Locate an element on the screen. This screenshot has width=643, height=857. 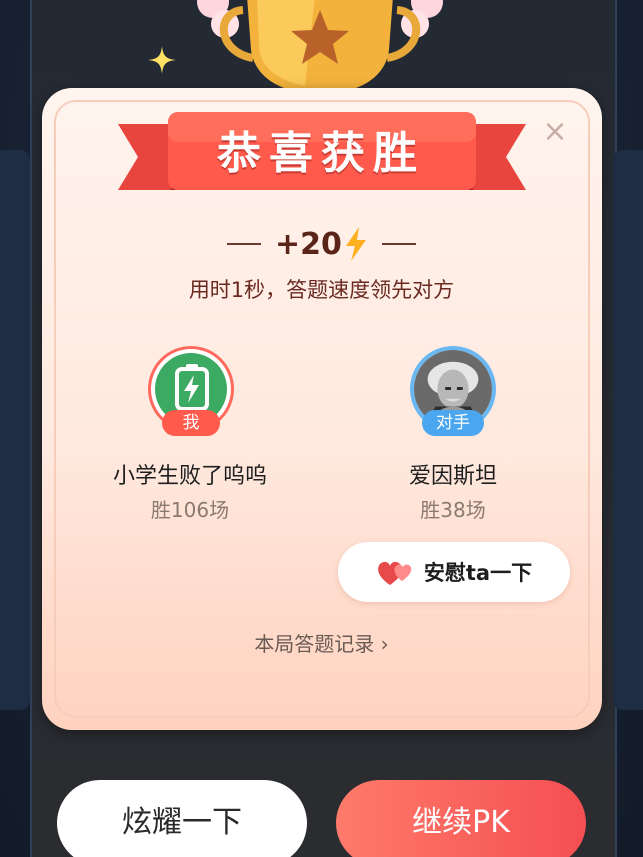
close-icon: × is located at coordinates (554, 131).